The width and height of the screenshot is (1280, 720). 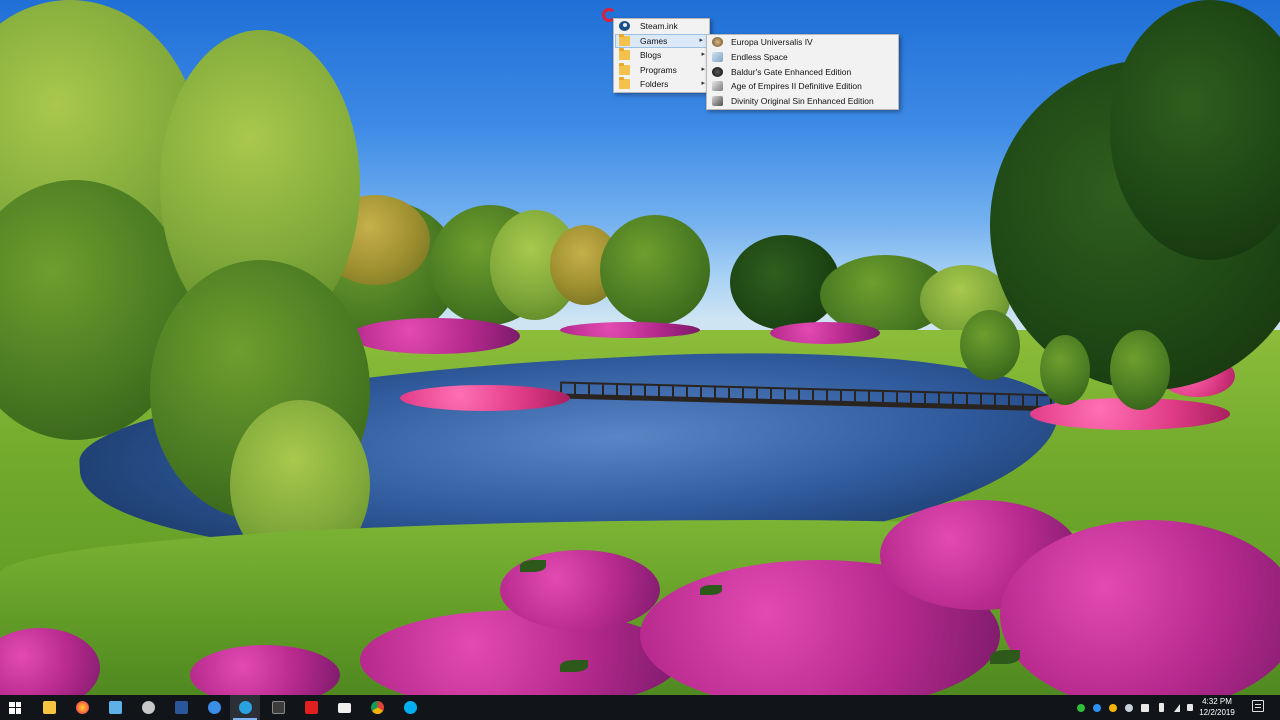 What do you see at coordinates (717, 86) in the screenshot?
I see `age-of-empires-icon` at bounding box center [717, 86].